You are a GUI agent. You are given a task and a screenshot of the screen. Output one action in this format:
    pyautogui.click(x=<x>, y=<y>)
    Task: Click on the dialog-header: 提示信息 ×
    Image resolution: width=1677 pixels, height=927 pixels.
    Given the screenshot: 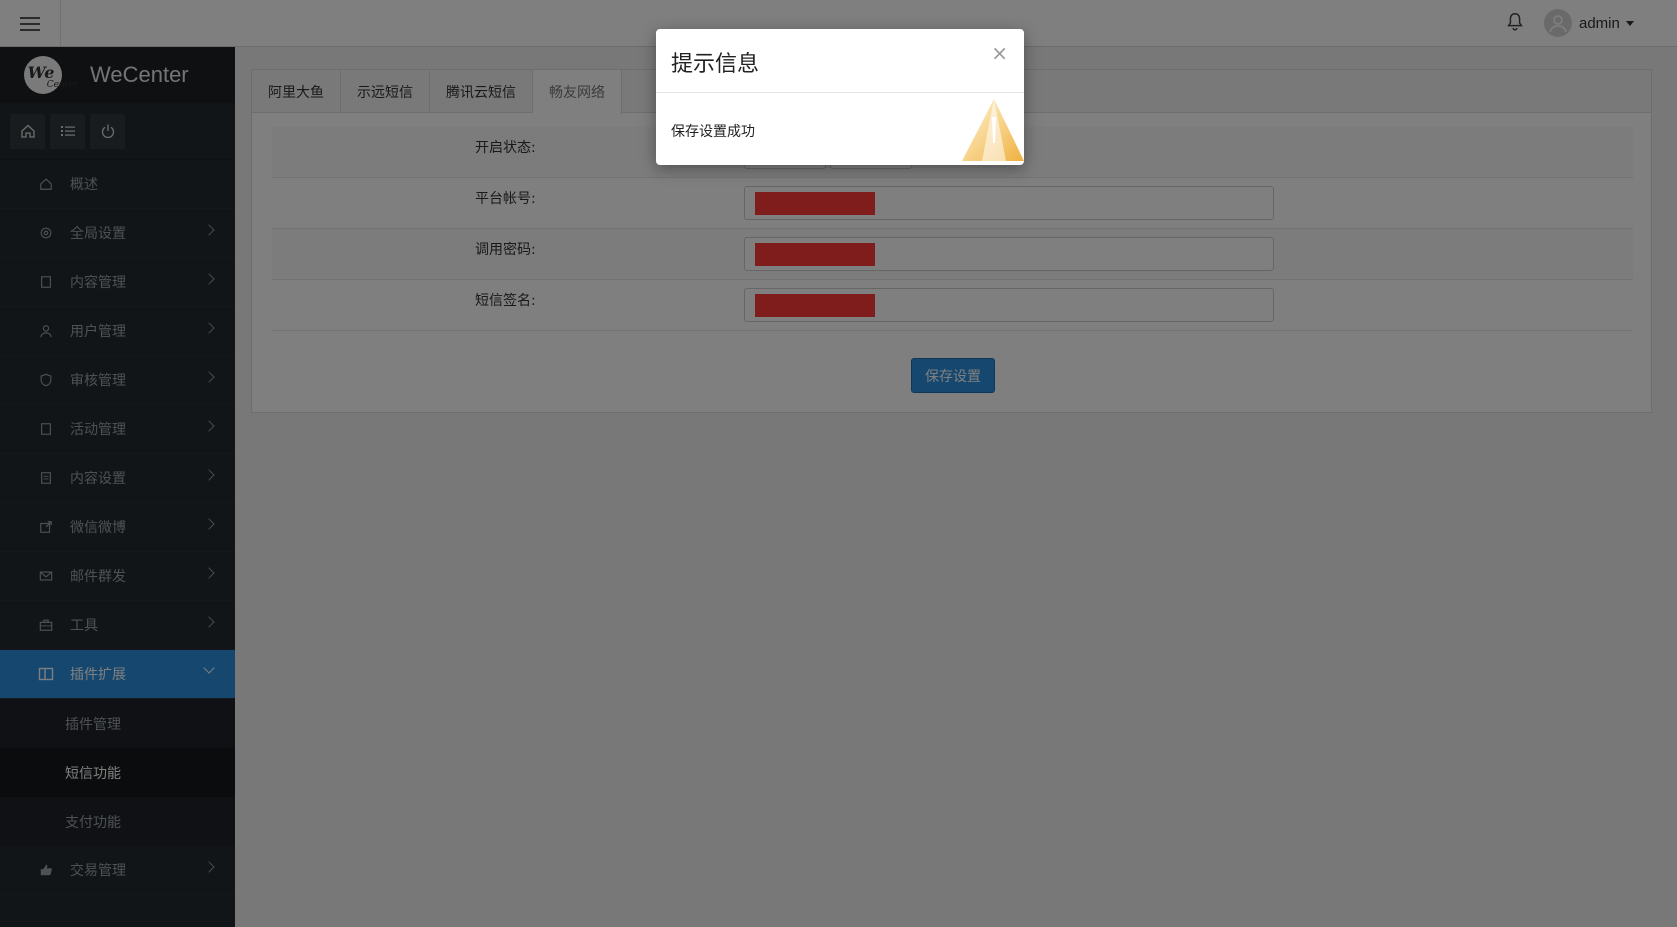 What is the action you would take?
    pyautogui.click(x=840, y=61)
    